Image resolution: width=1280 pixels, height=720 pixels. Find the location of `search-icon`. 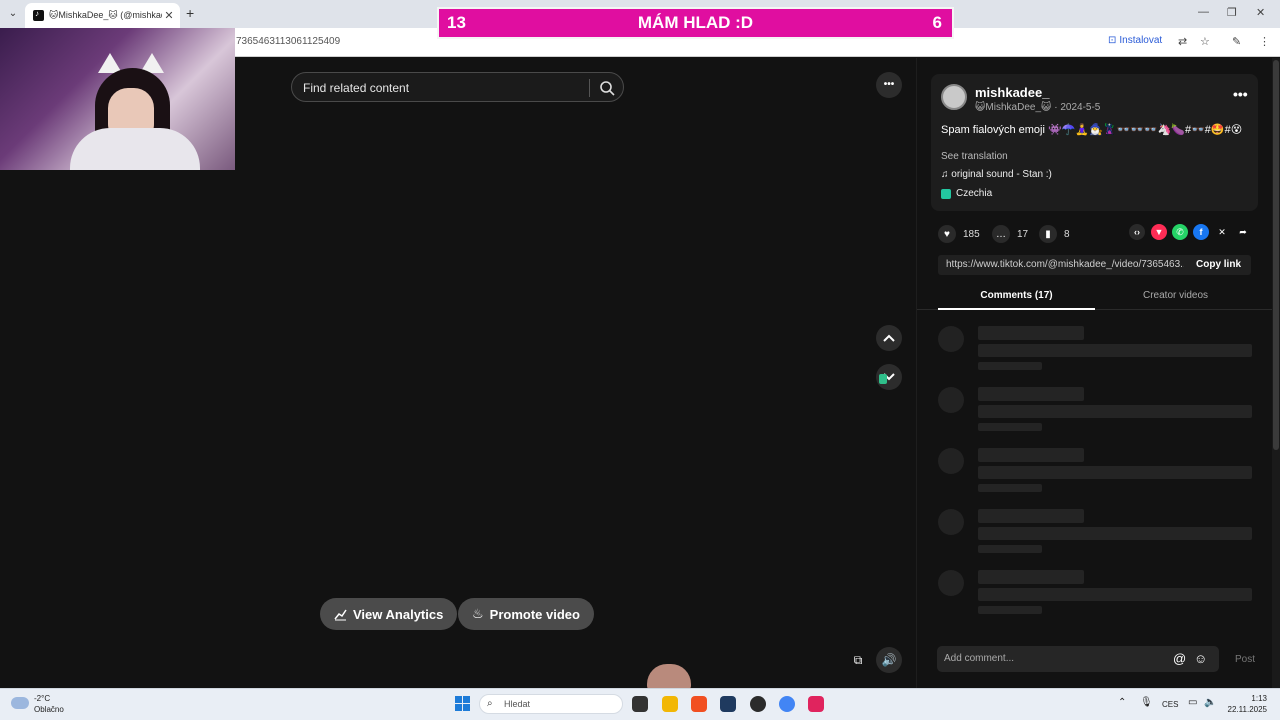

search-icon is located at coordinates (607, 88).